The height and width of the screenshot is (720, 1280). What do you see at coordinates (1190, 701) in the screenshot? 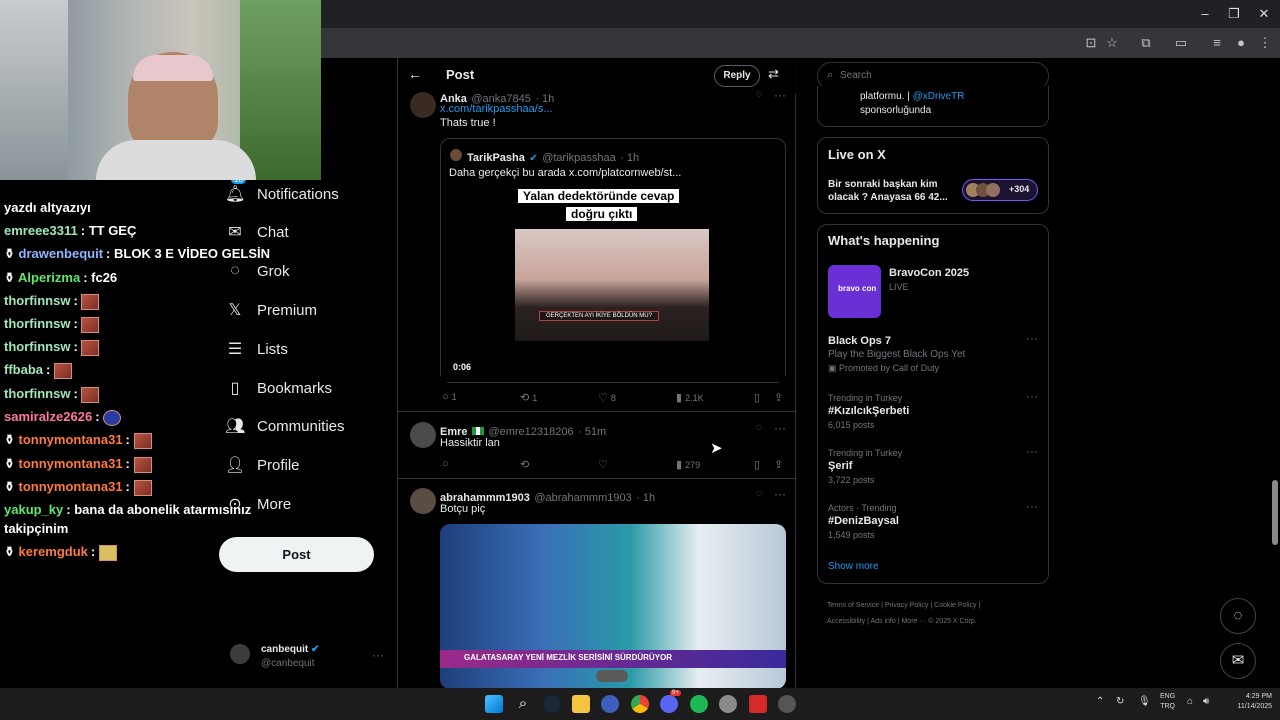
I see `network-icon: ⌂` at bounding box center [1190, 701].